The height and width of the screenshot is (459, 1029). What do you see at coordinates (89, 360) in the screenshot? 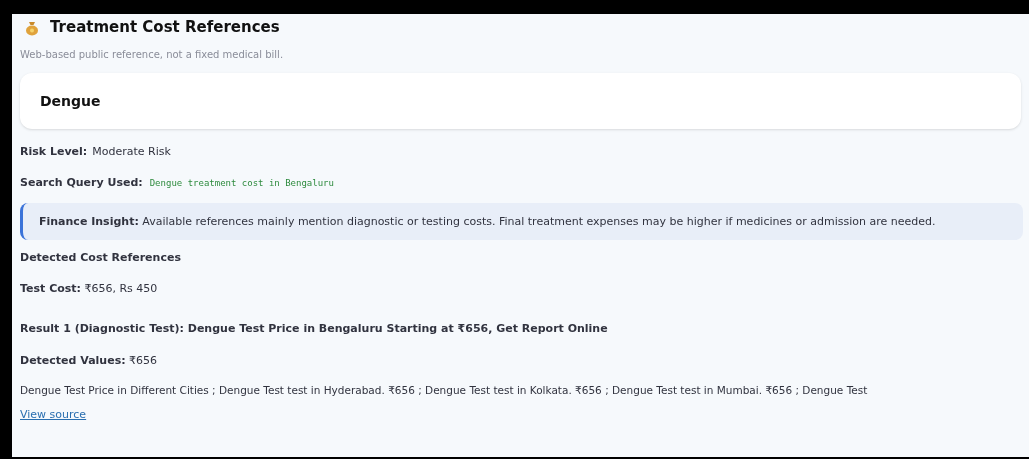
I see `detected-values-text: Detected Values: ₹656` at bounding box center [89, 360].